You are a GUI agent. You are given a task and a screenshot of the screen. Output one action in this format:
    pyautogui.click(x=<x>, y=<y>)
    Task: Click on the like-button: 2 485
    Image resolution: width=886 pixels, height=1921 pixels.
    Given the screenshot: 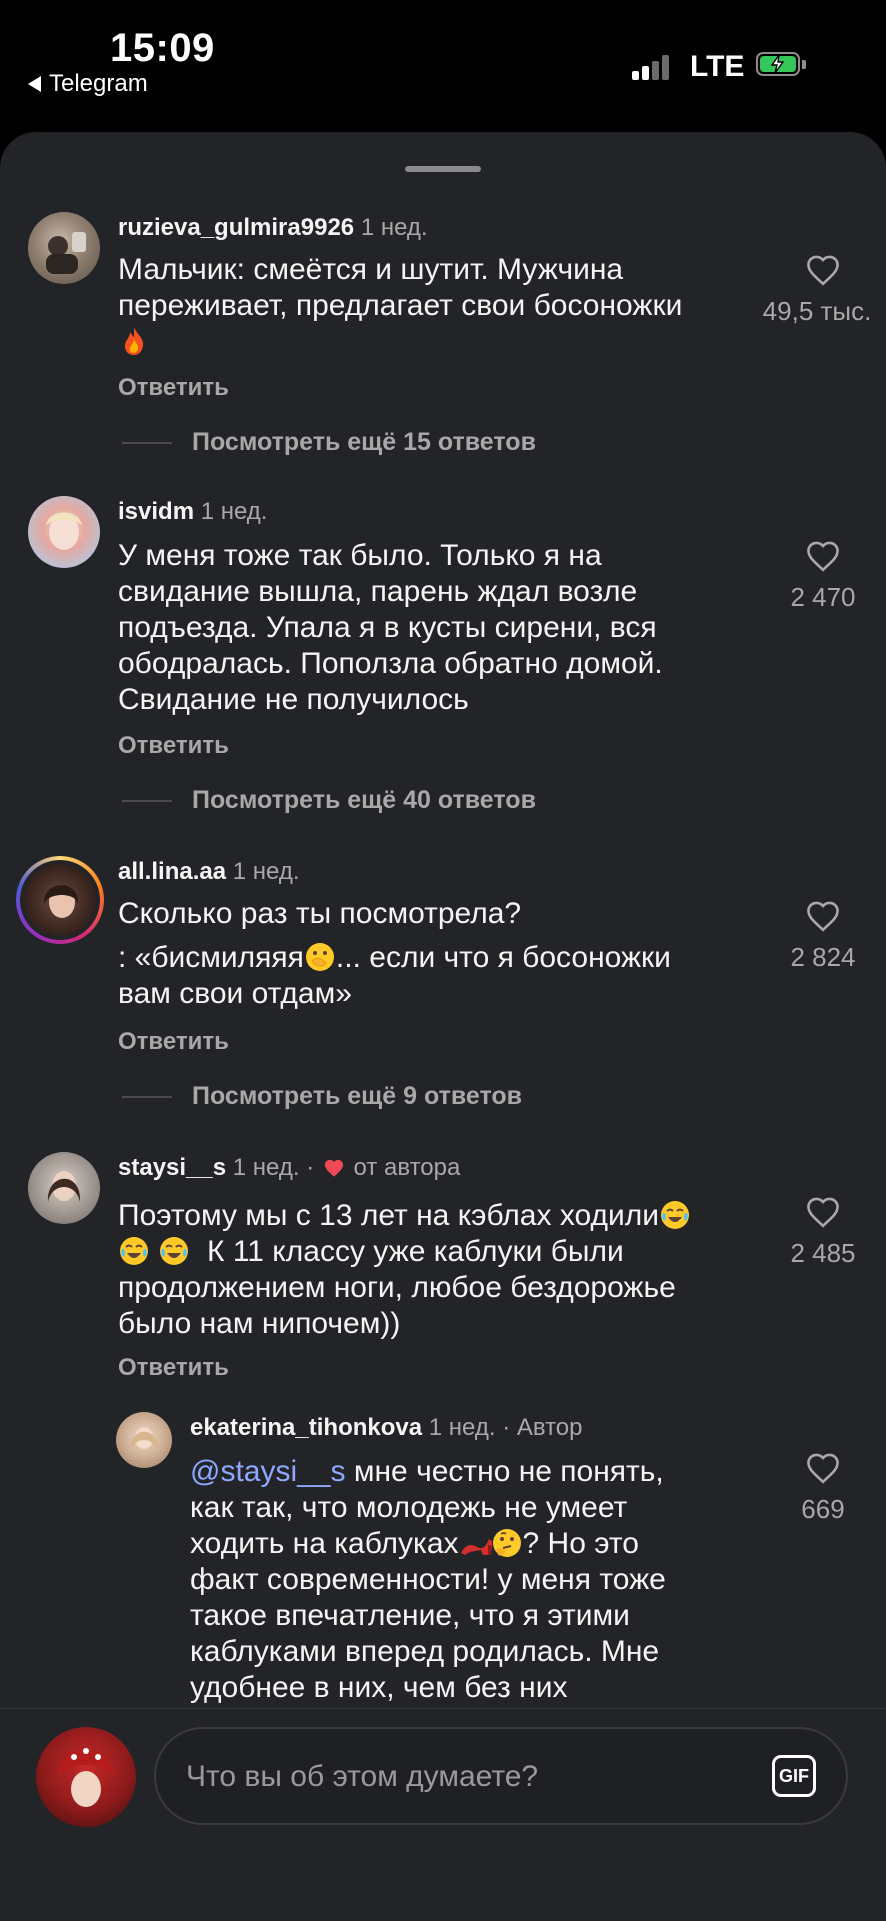 What is the action you would take?
    pyautogui.click(x=823, y=1232)
    